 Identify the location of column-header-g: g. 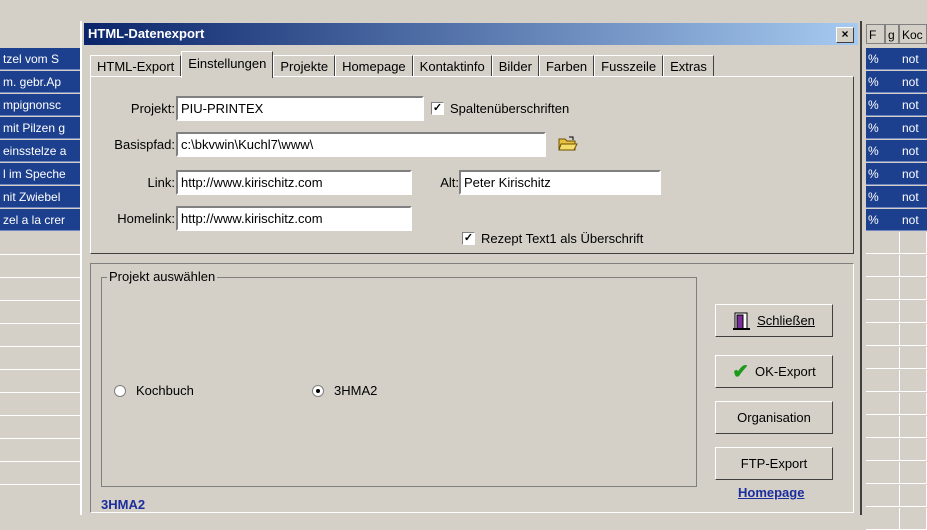
(892, 34).